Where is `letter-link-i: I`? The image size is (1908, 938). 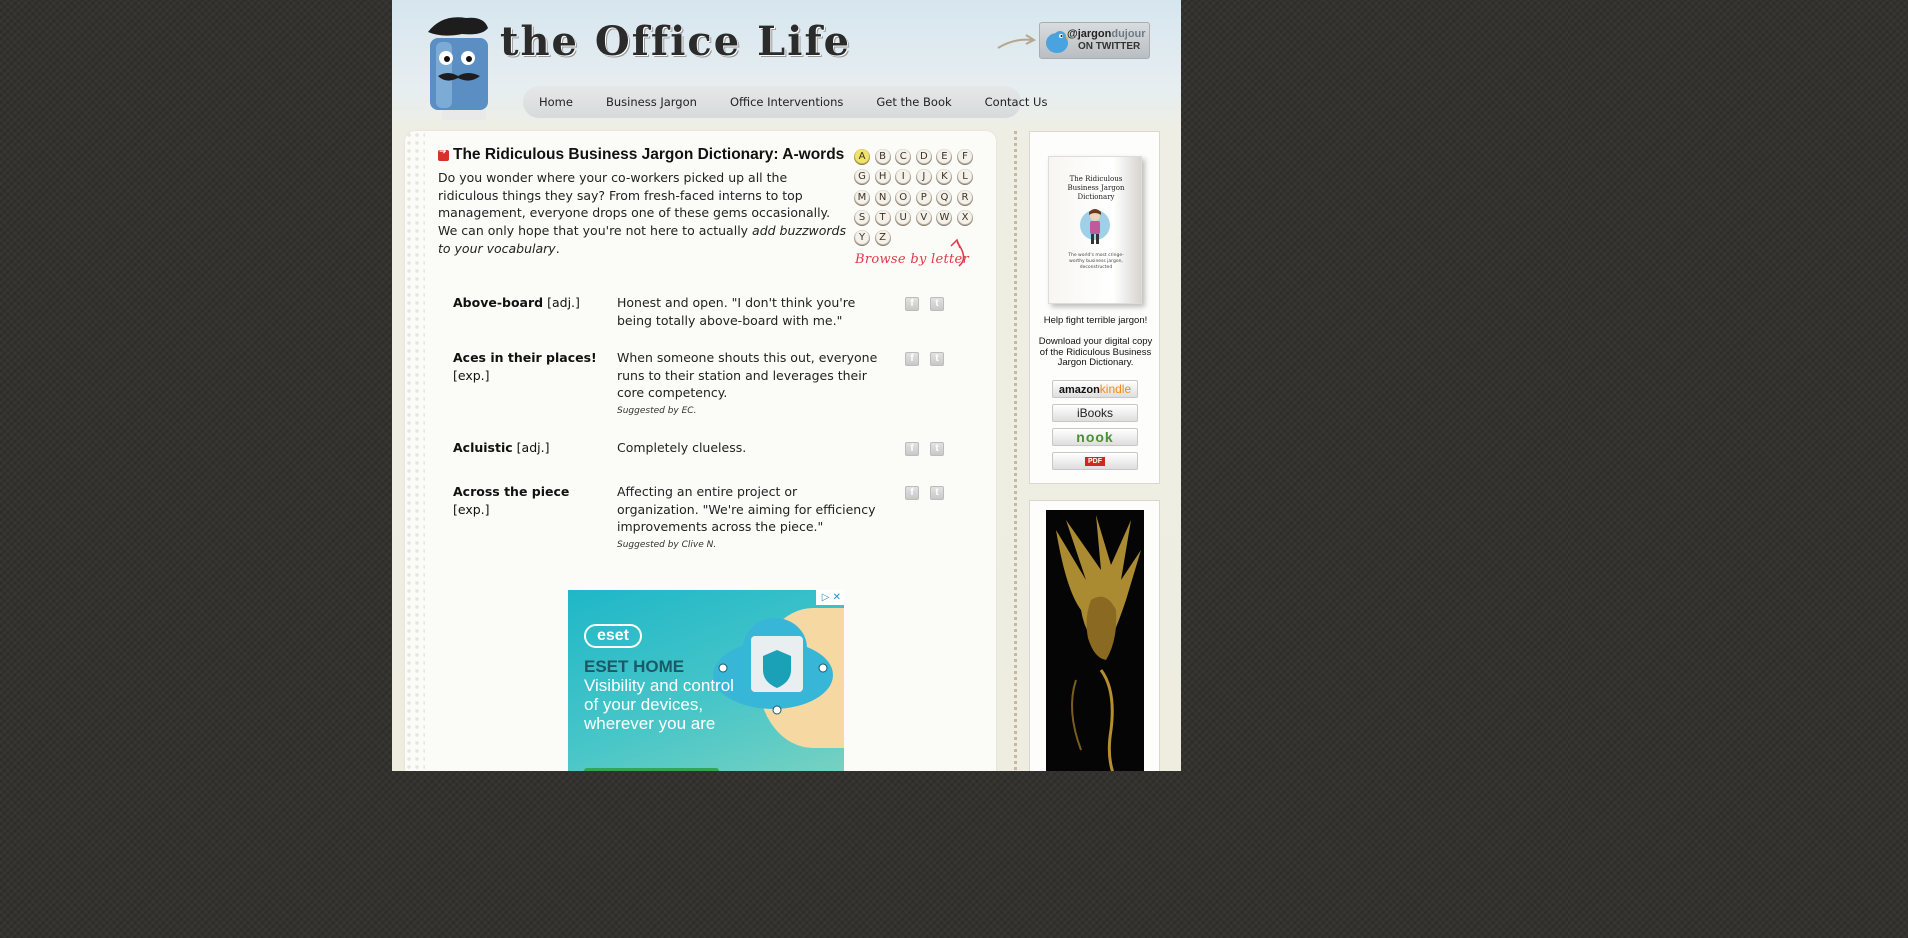
letter-link-i: I is located at coordinates (903, 177).